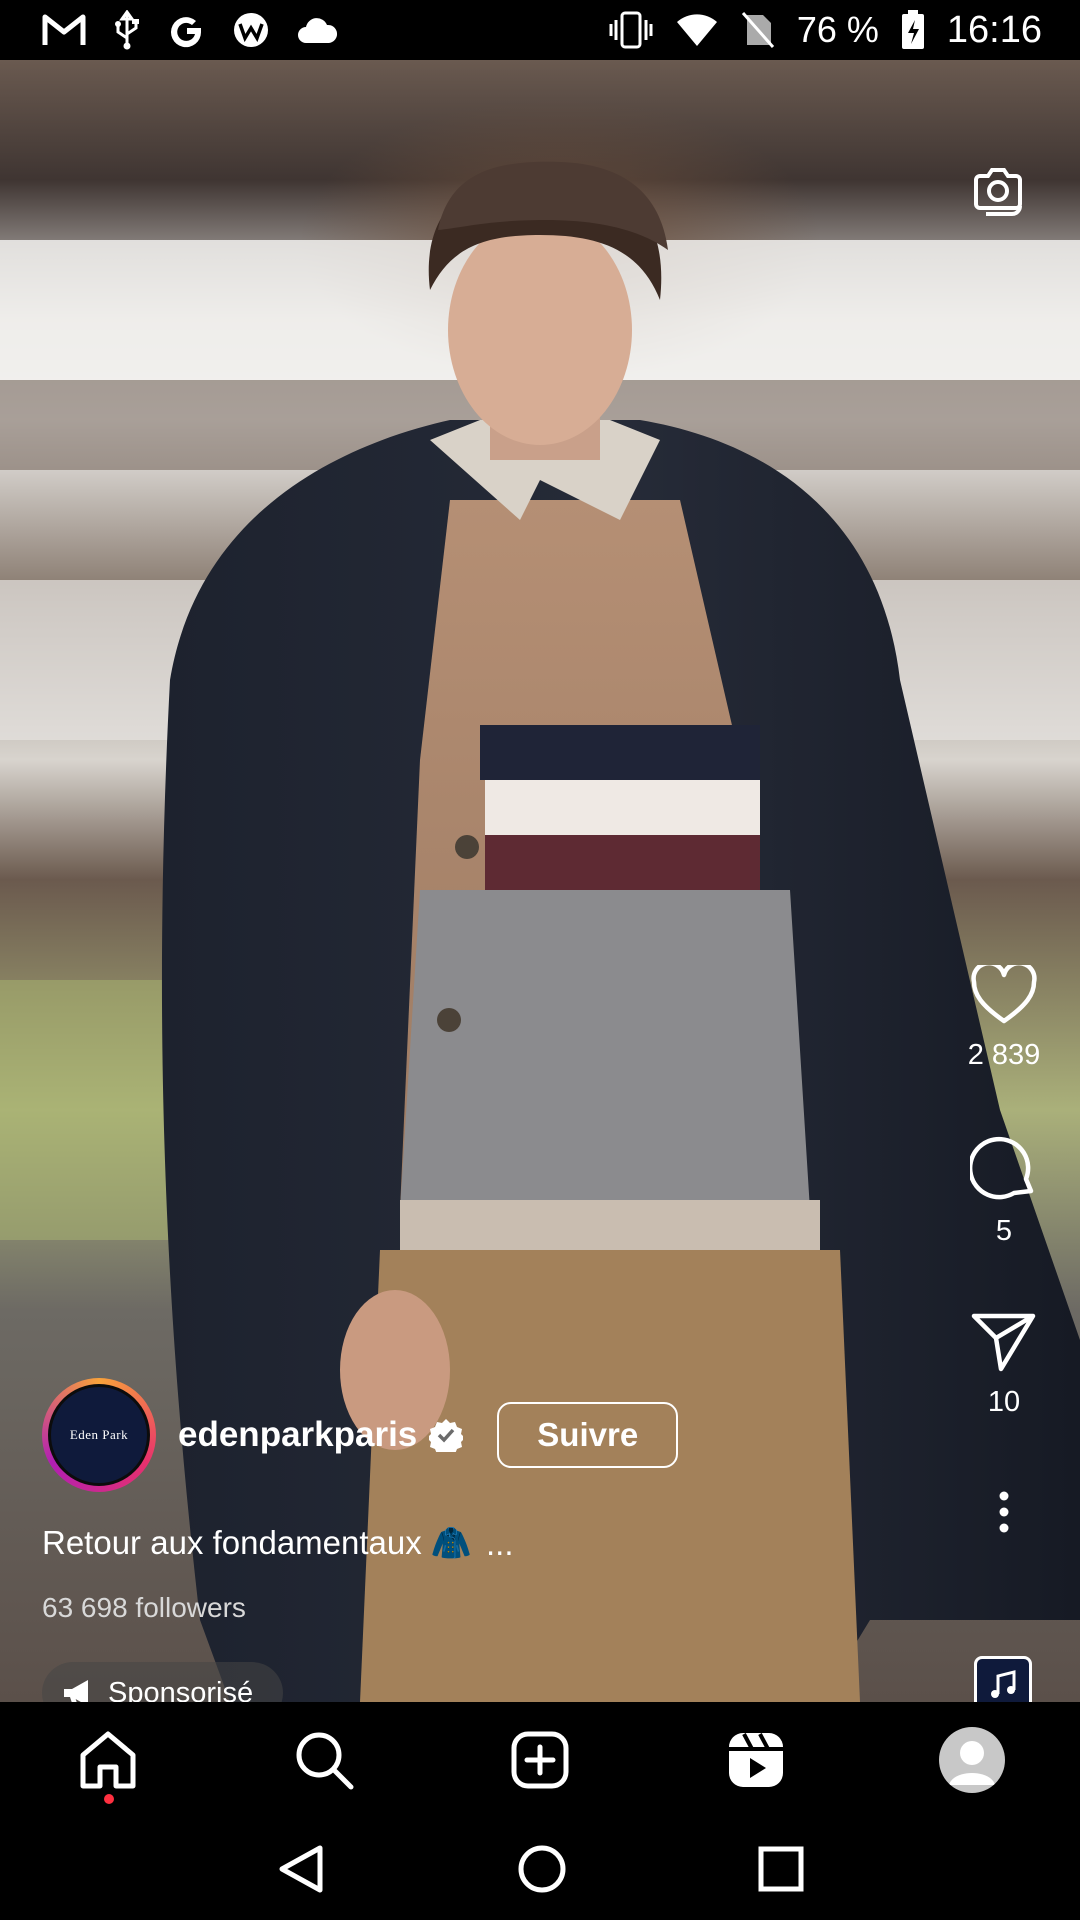 The width and height of the screenshot is (1080, 1920). What do you see at coordinates (251, 30) in the screenshot?
I see `vpn-icon` at bounding box center [251, 30].